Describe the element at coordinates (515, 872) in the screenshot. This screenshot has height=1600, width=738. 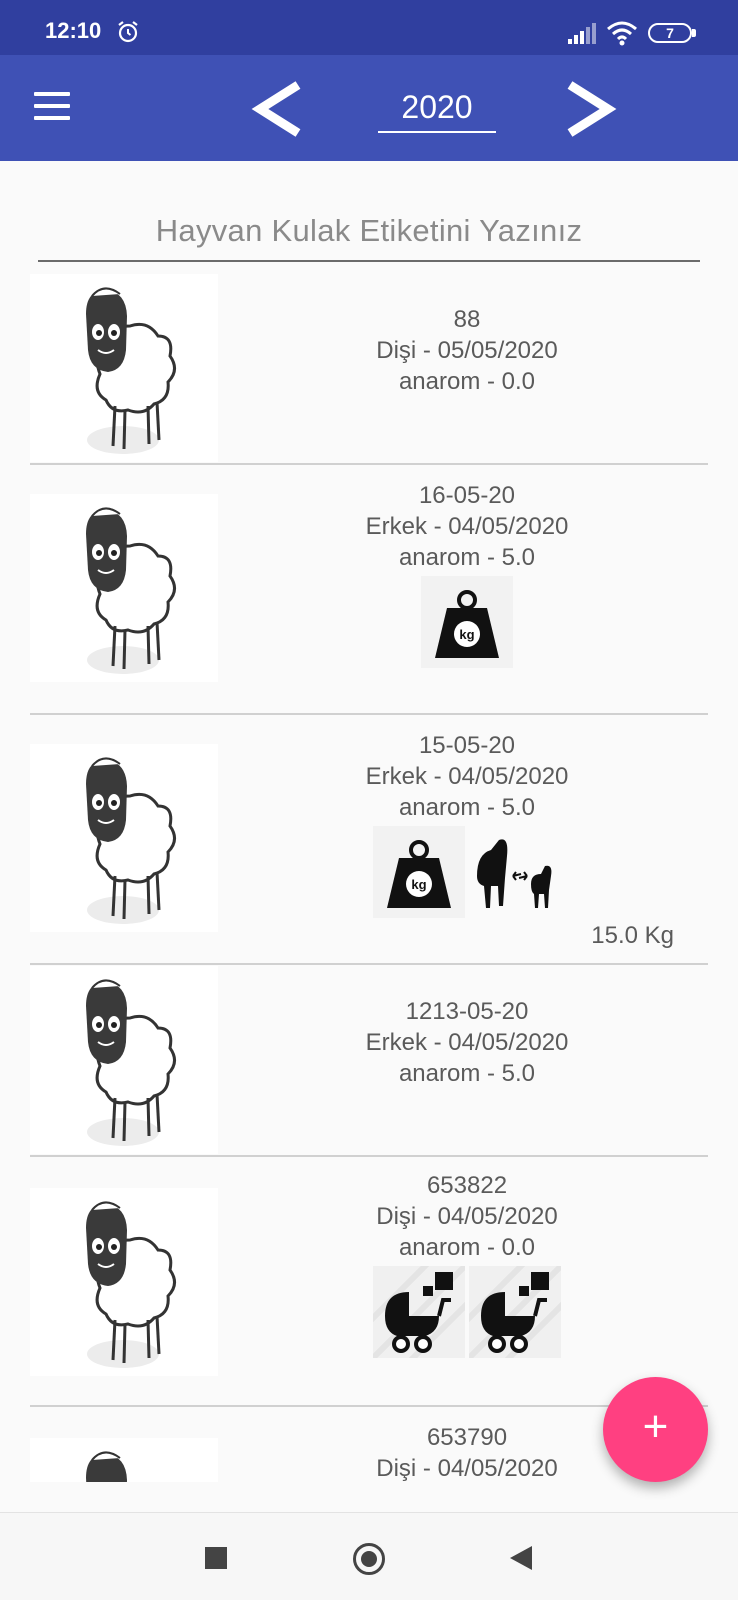
I see `mother-lamb-icon` at that location.